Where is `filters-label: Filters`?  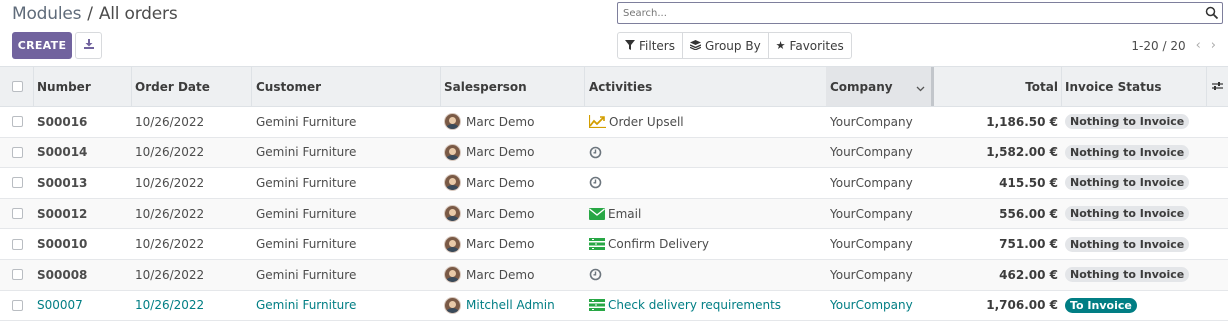
filters-label: Filters is located at coordinates (657, 45).